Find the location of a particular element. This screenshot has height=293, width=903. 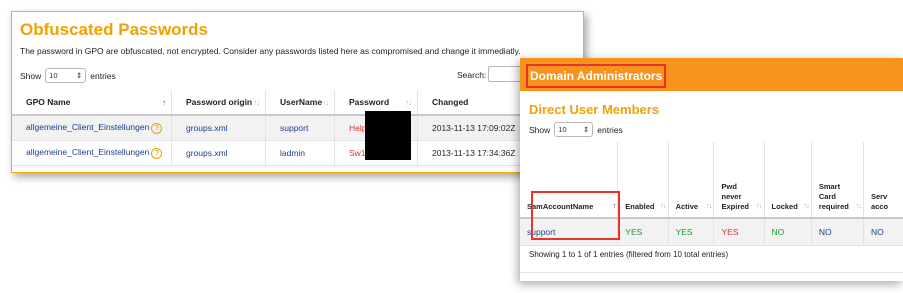

panel-title: Obfuscated Passwords is located at coordinates (114, 29).